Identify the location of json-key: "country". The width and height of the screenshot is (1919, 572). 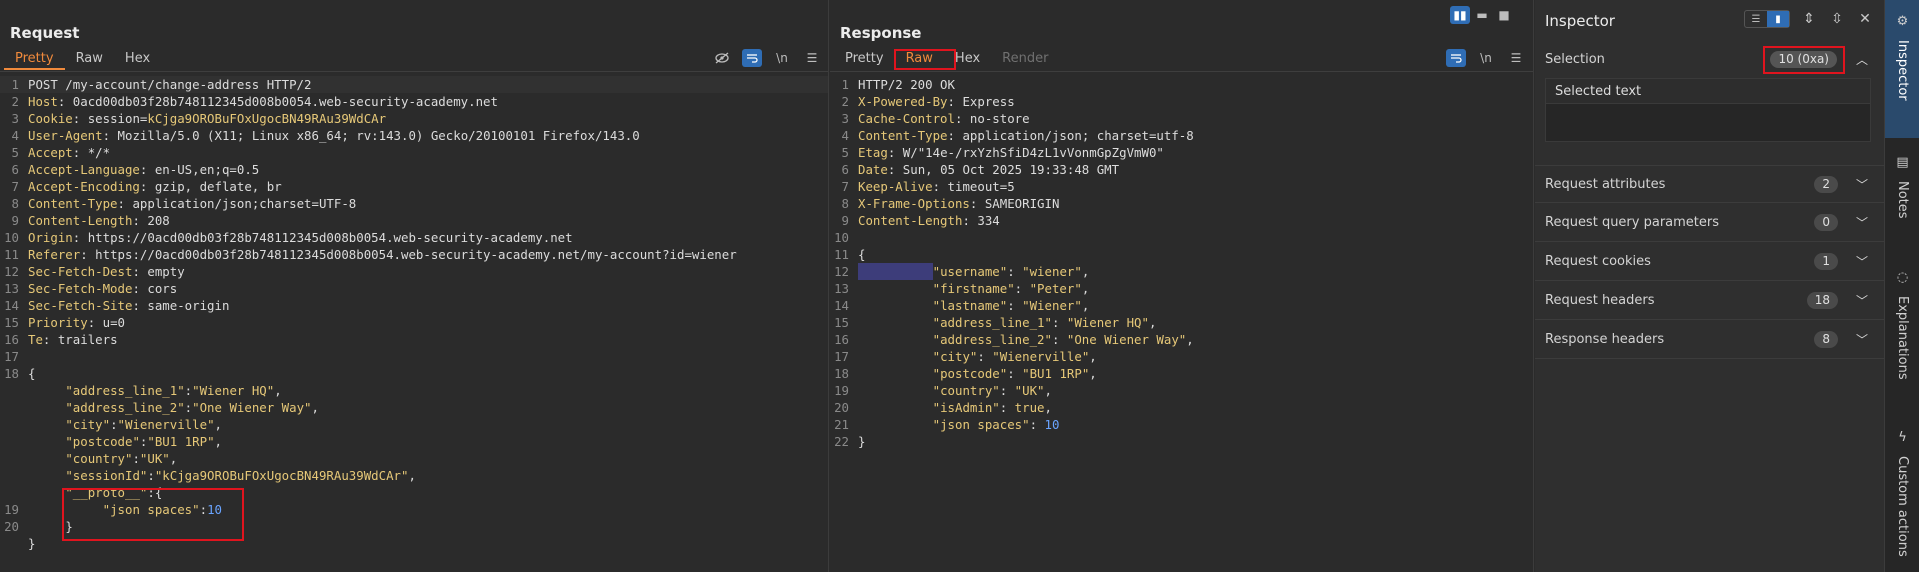
(966, 390).